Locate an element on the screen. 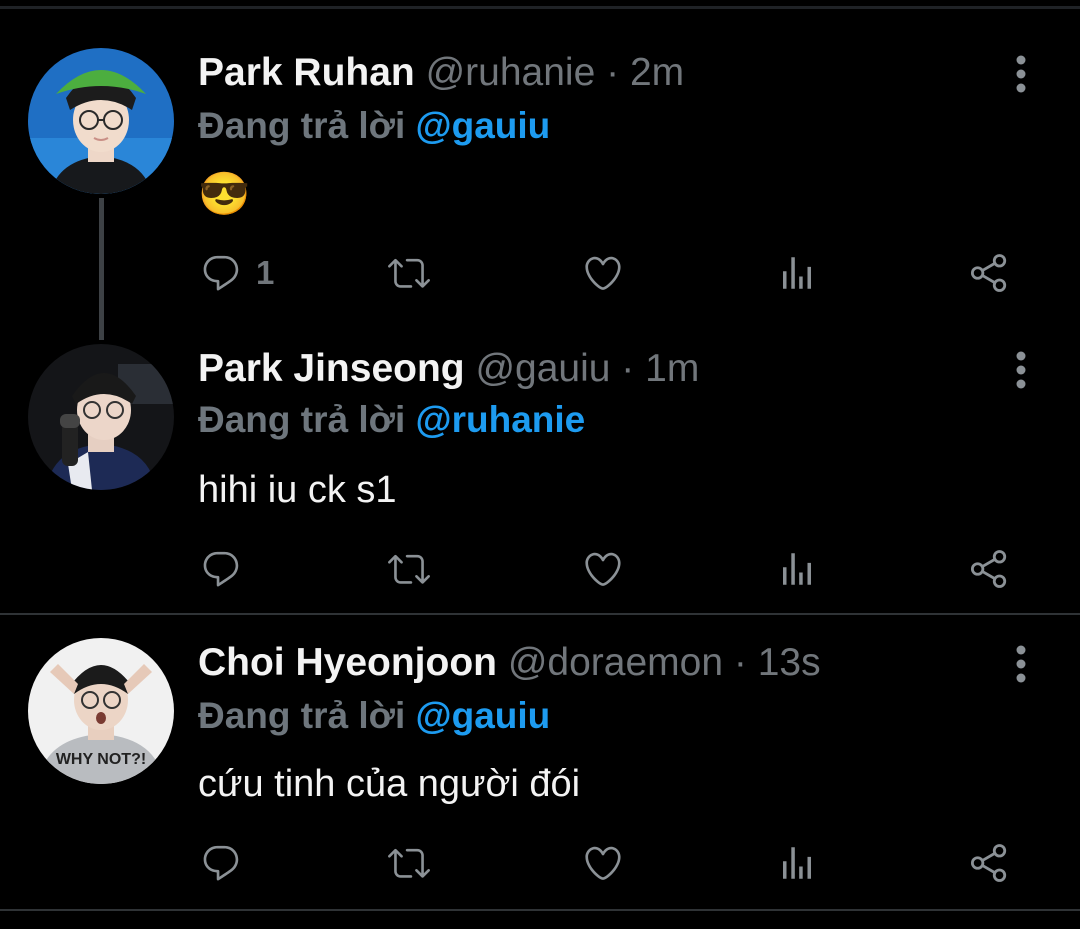 The image size is (1080, 929). display-name: Choi Hyeonjoon is located at coordinates (347, 662).